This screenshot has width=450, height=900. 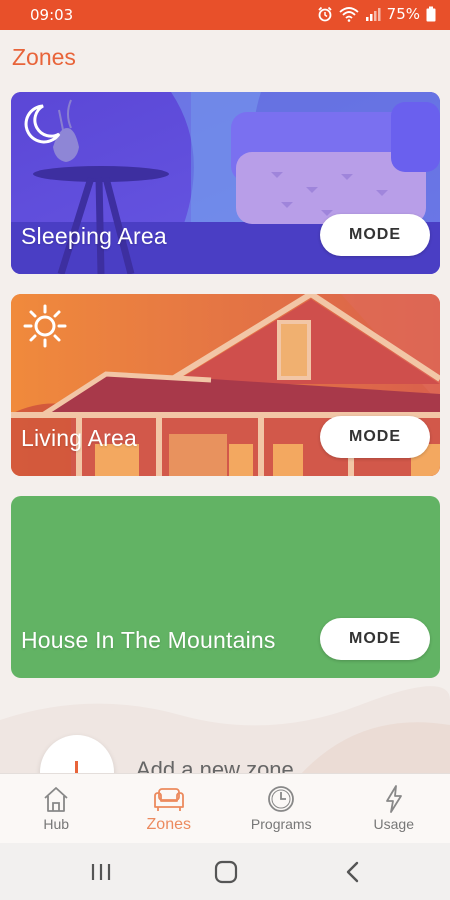 I want to click on lightning-icon, so click(x=393, y=799).